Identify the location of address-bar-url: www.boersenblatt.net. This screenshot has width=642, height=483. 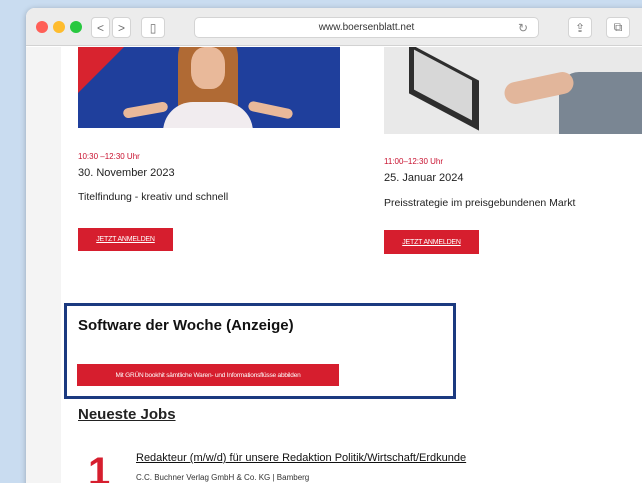
(366, 27).